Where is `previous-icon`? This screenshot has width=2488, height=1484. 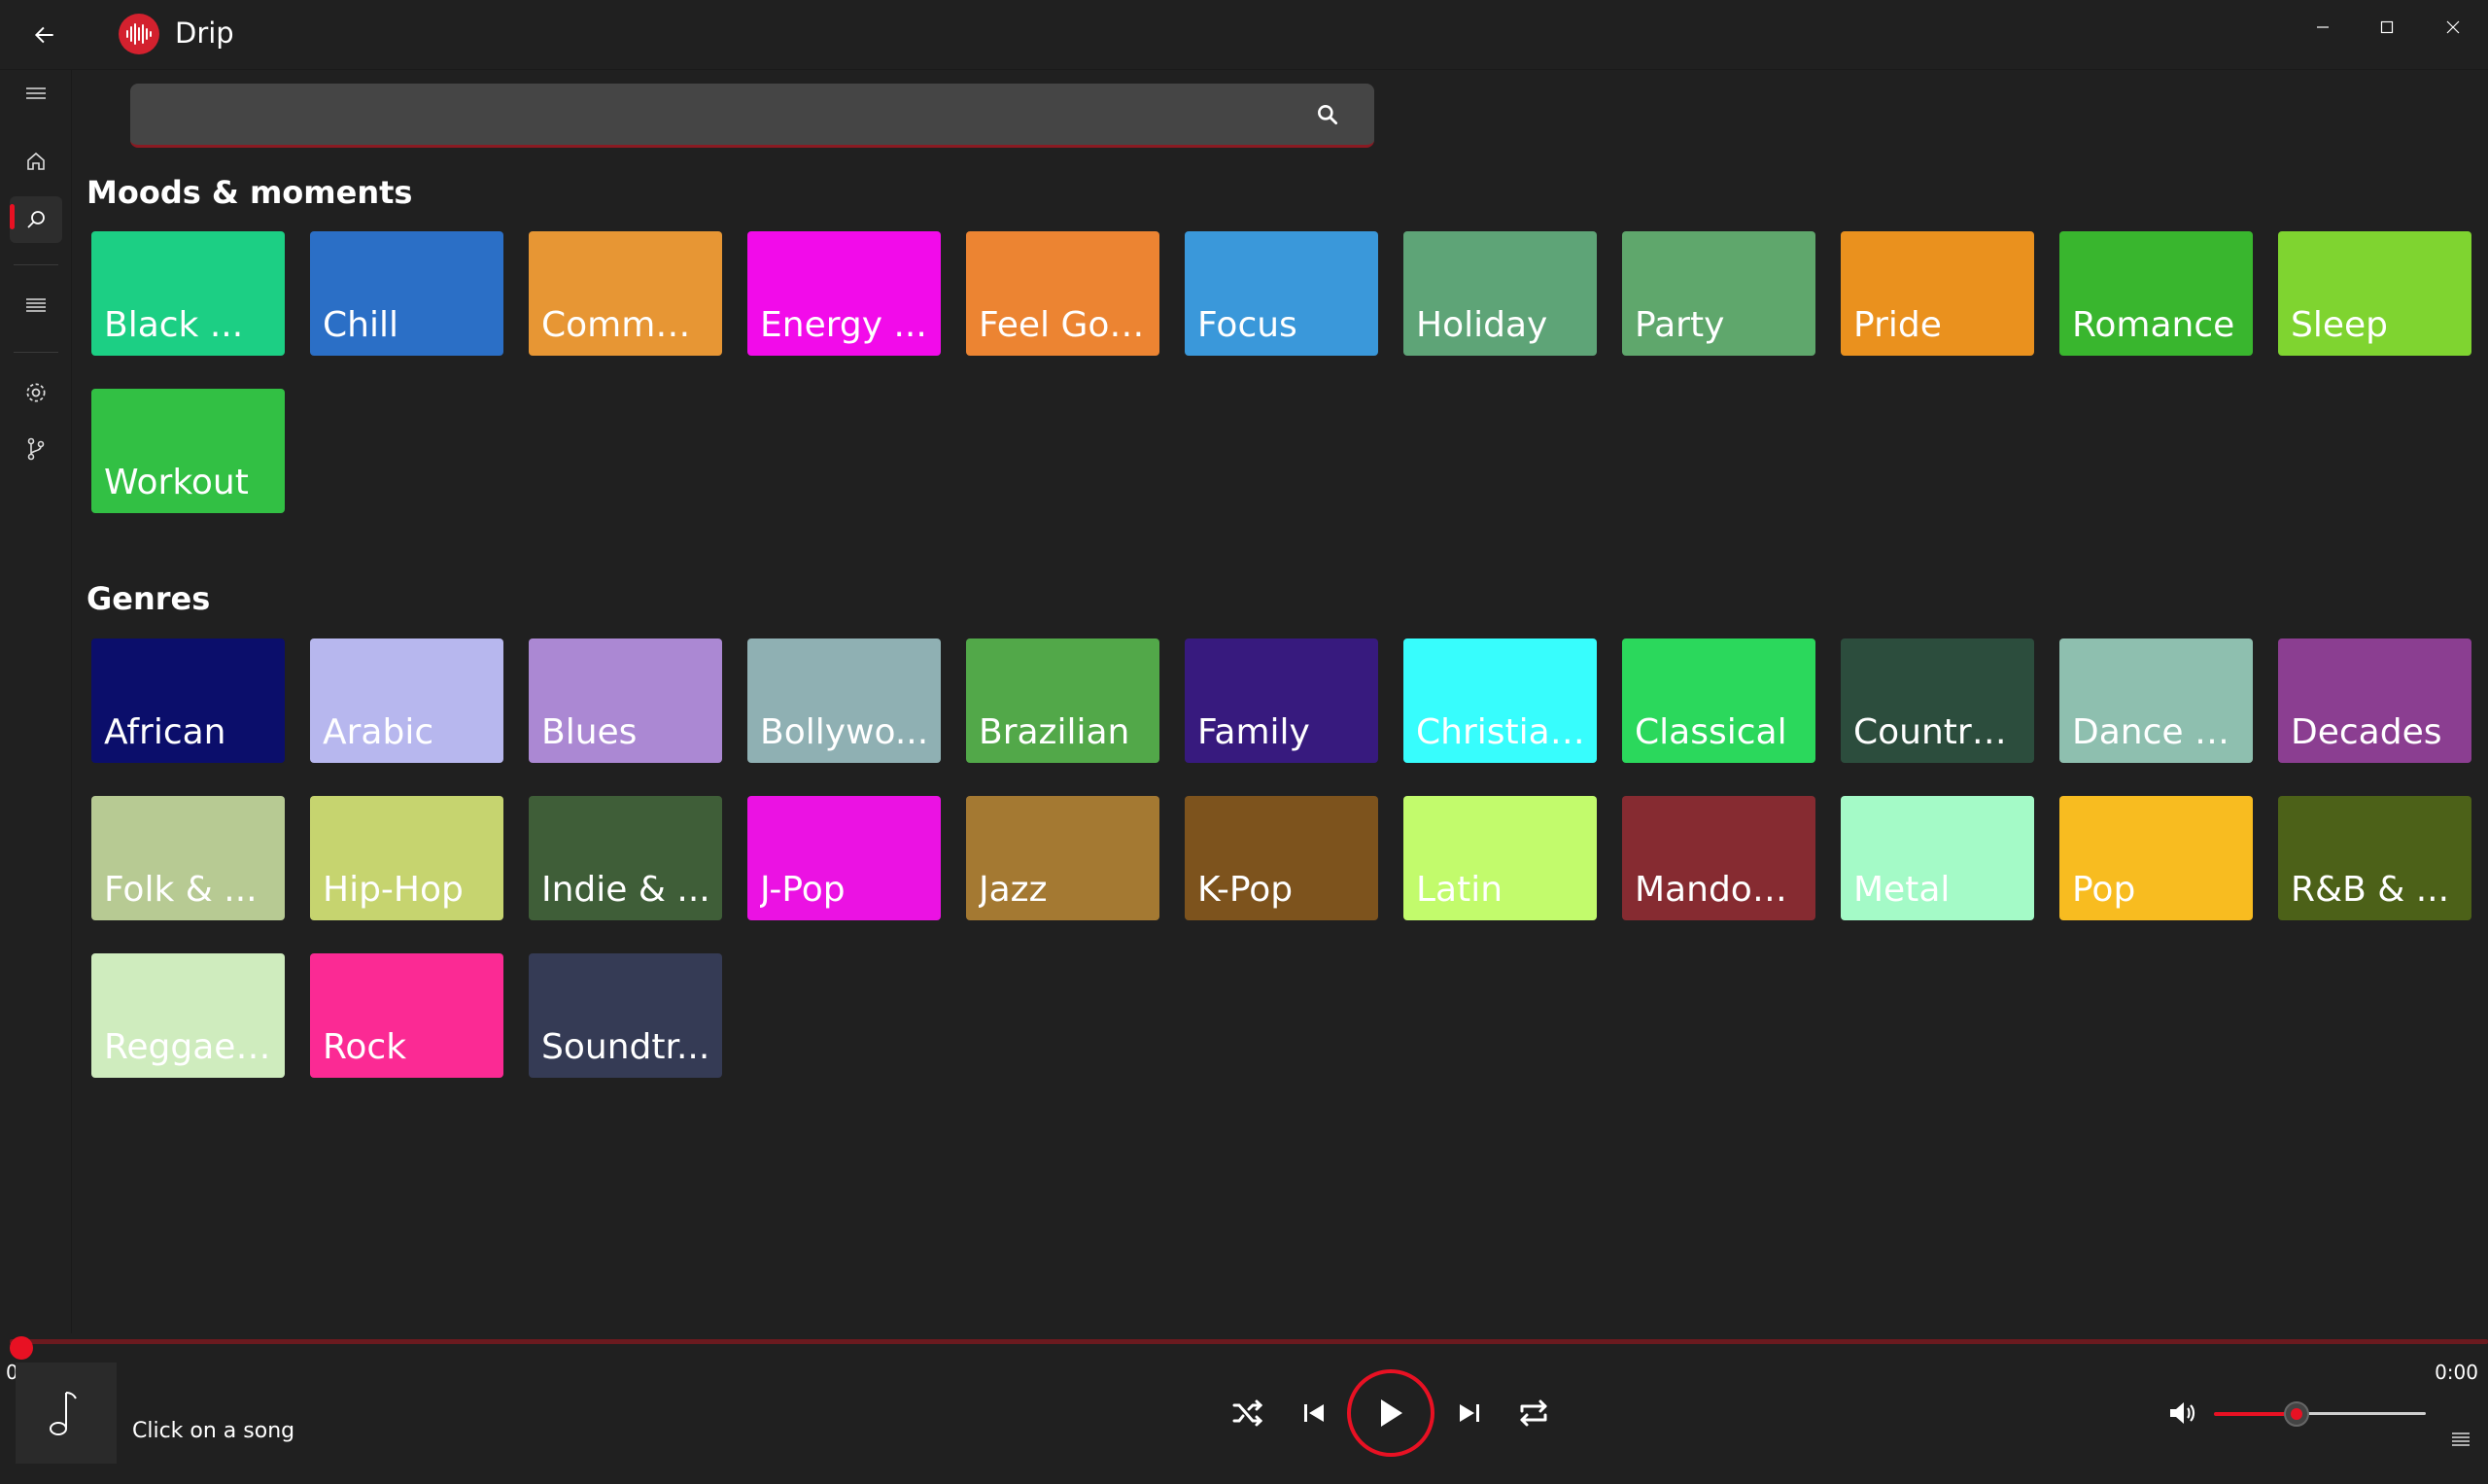 previous-icon is located at coordinates (1314, 1413).